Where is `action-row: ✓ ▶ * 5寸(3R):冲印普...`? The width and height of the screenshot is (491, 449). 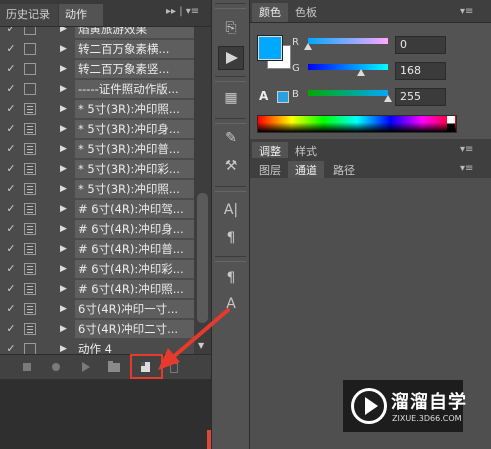 action-row: ✓ ▶ * 5寸(3R):冲印普... is located at coordinates (97, 149).